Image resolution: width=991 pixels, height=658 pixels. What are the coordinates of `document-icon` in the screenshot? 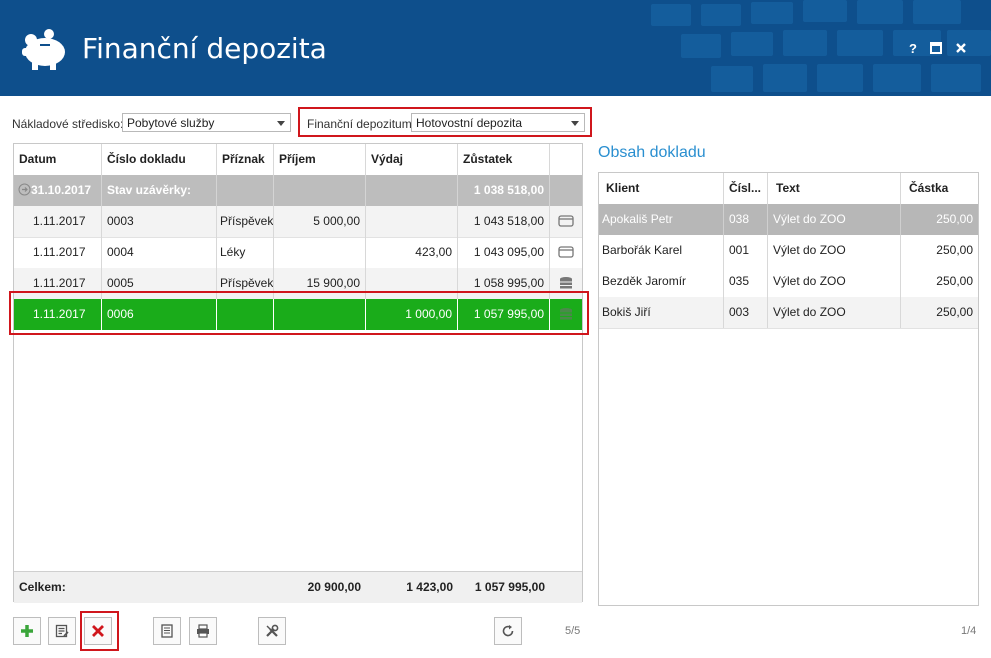 It's located at (167, 631).